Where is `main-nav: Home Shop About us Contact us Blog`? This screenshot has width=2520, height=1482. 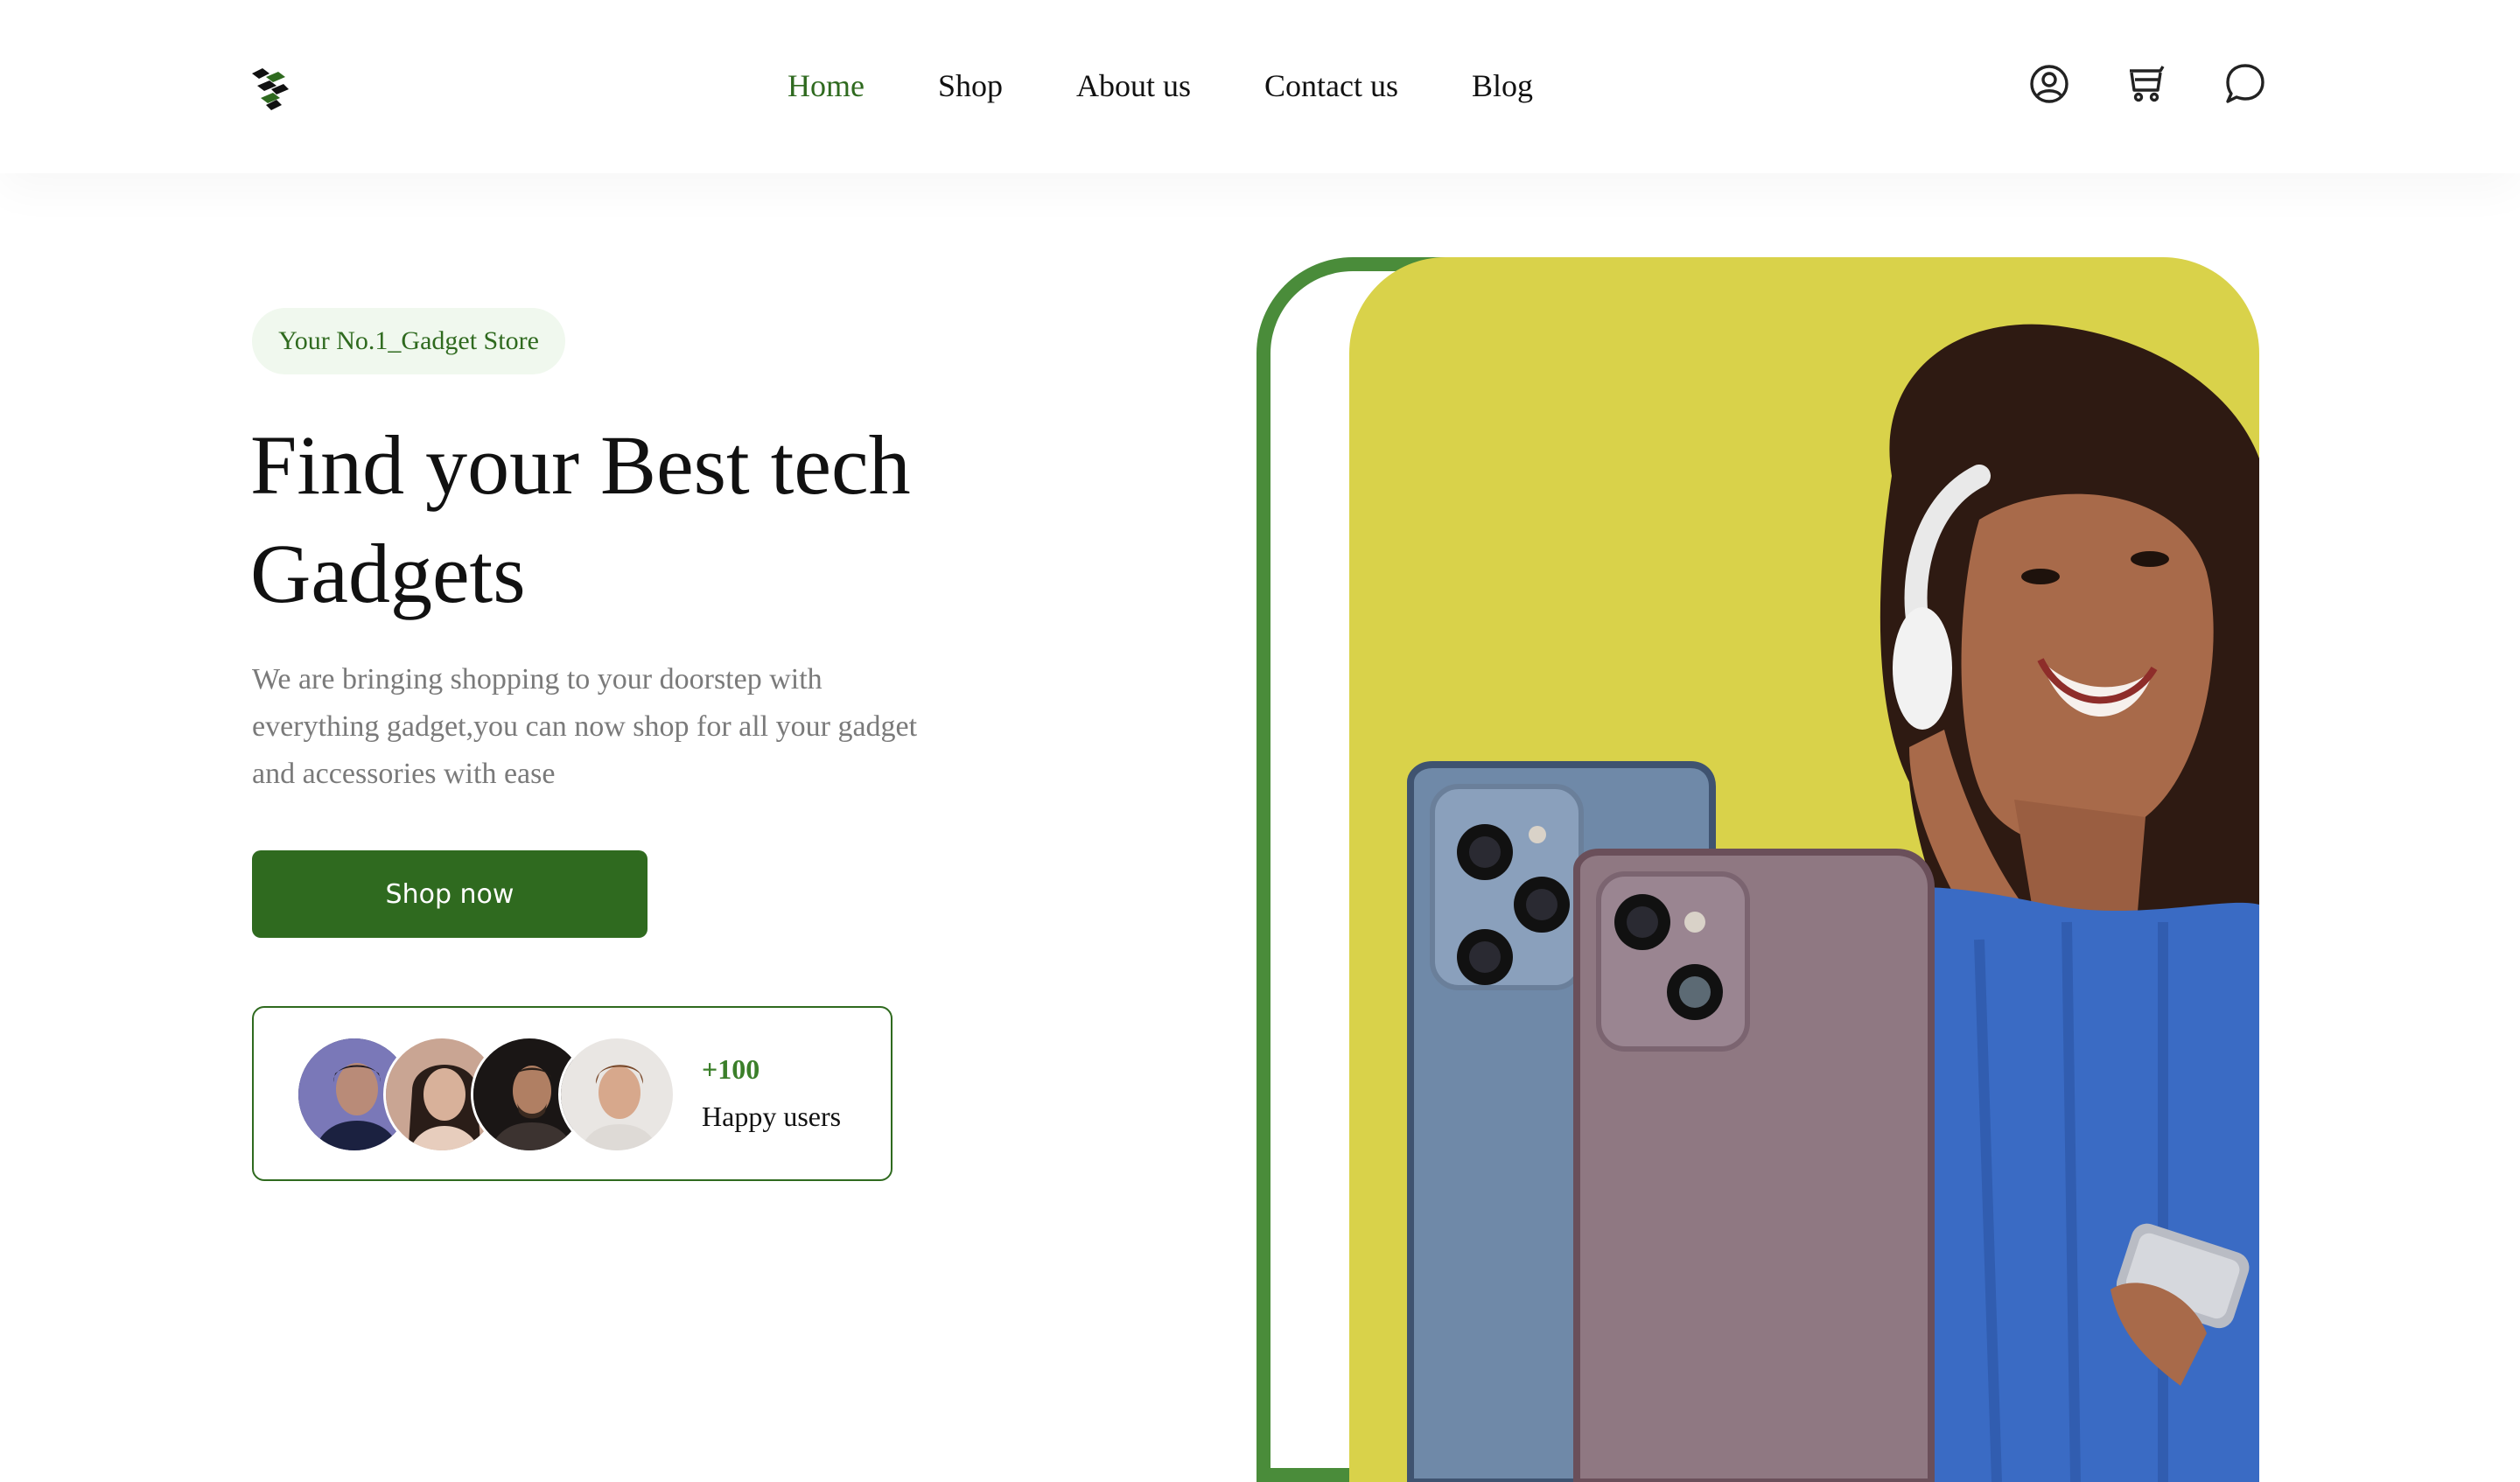 main-nav: Home Shop About us Contact us Blog is located at coordinates (1160, 85).